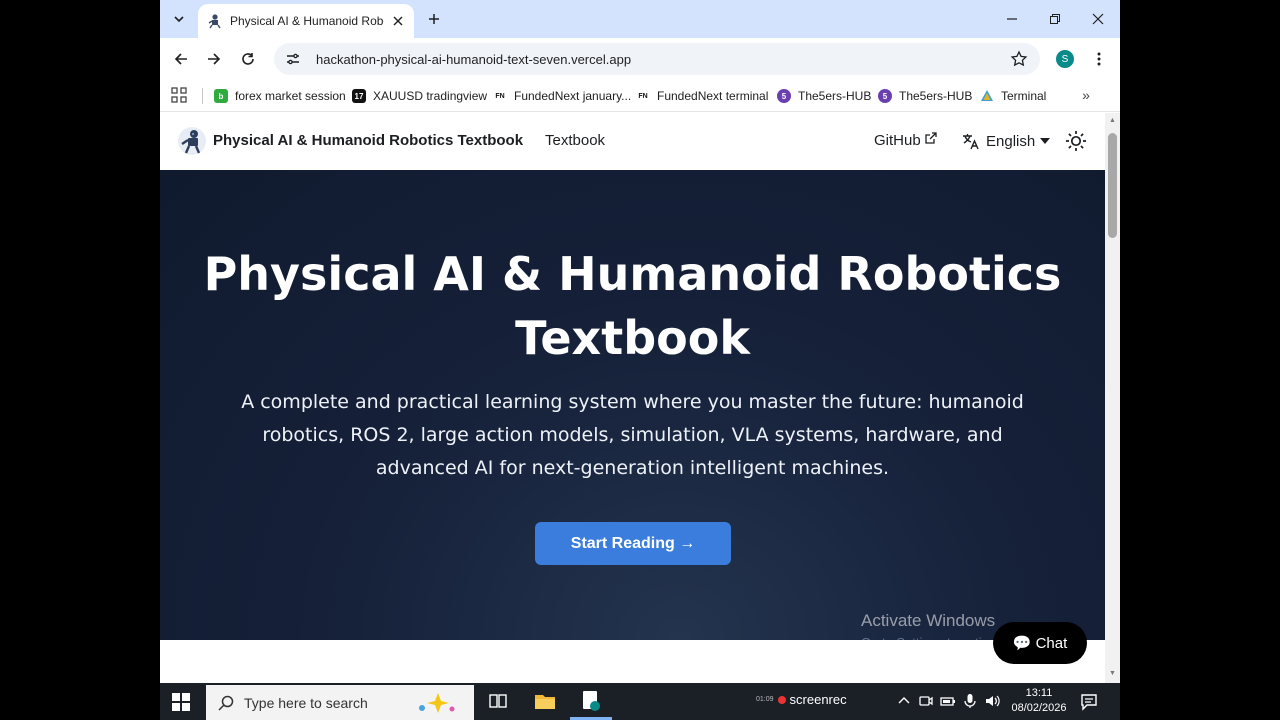  I want to click on bookmark-item: 17 XAUUSD tradingview, so click(419, 96).